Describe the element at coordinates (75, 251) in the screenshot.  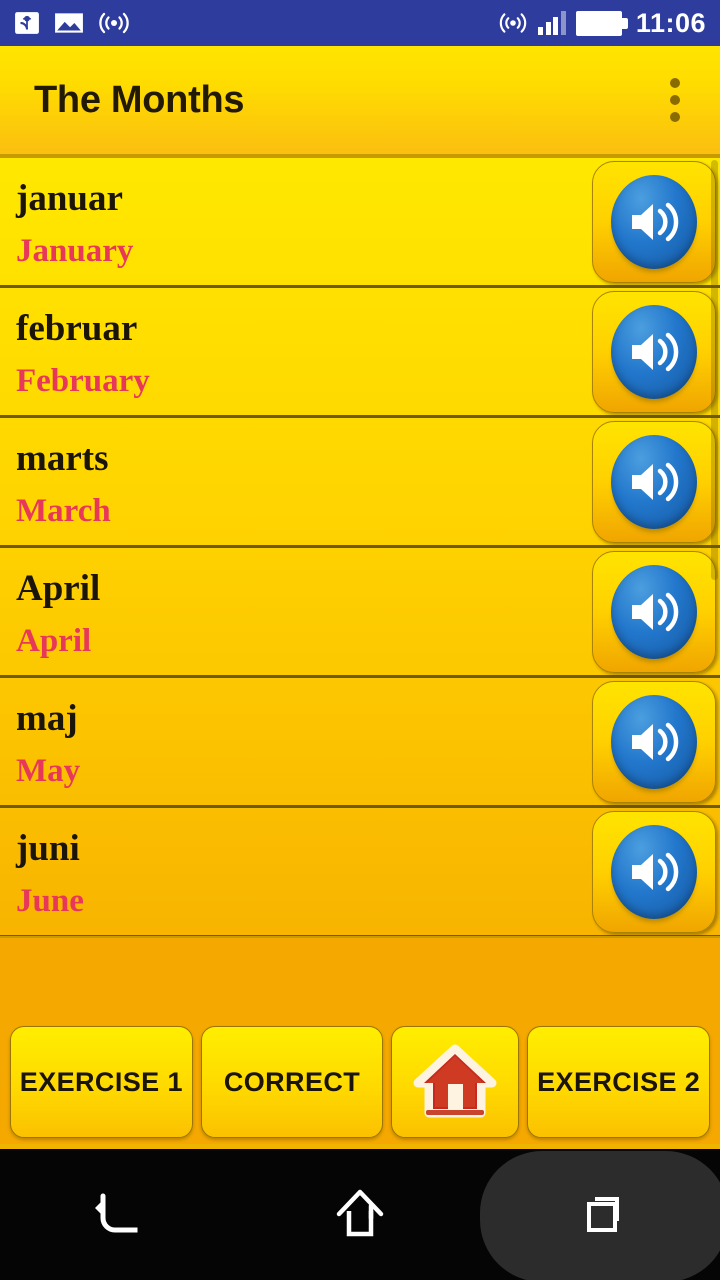
I see `word-translation: January` at that location.